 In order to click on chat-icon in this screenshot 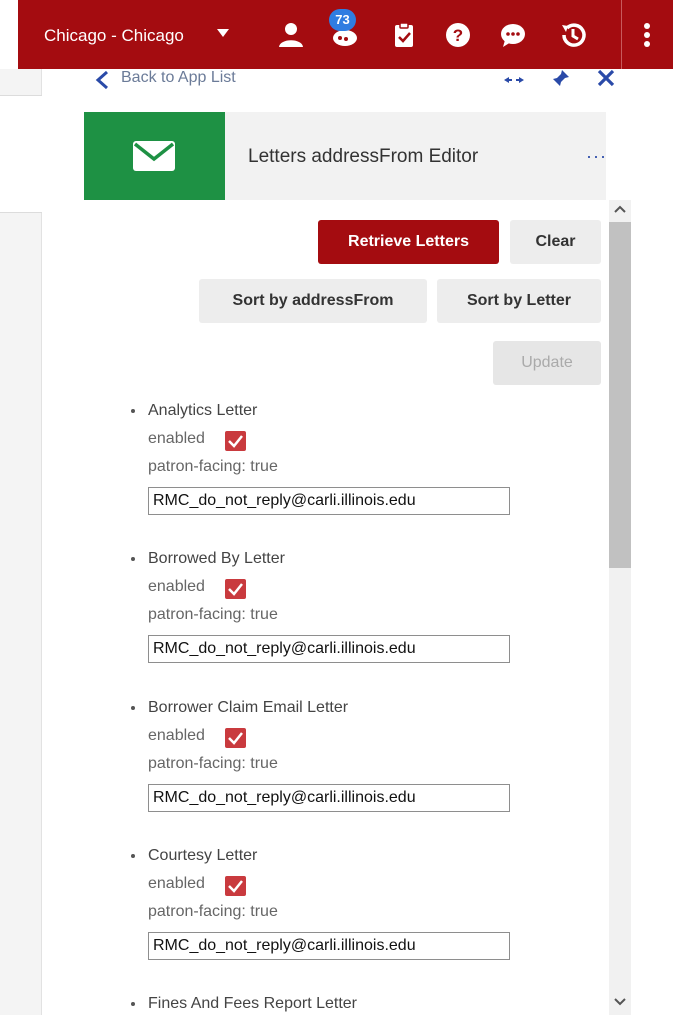, I will do `click(513, 35)`.